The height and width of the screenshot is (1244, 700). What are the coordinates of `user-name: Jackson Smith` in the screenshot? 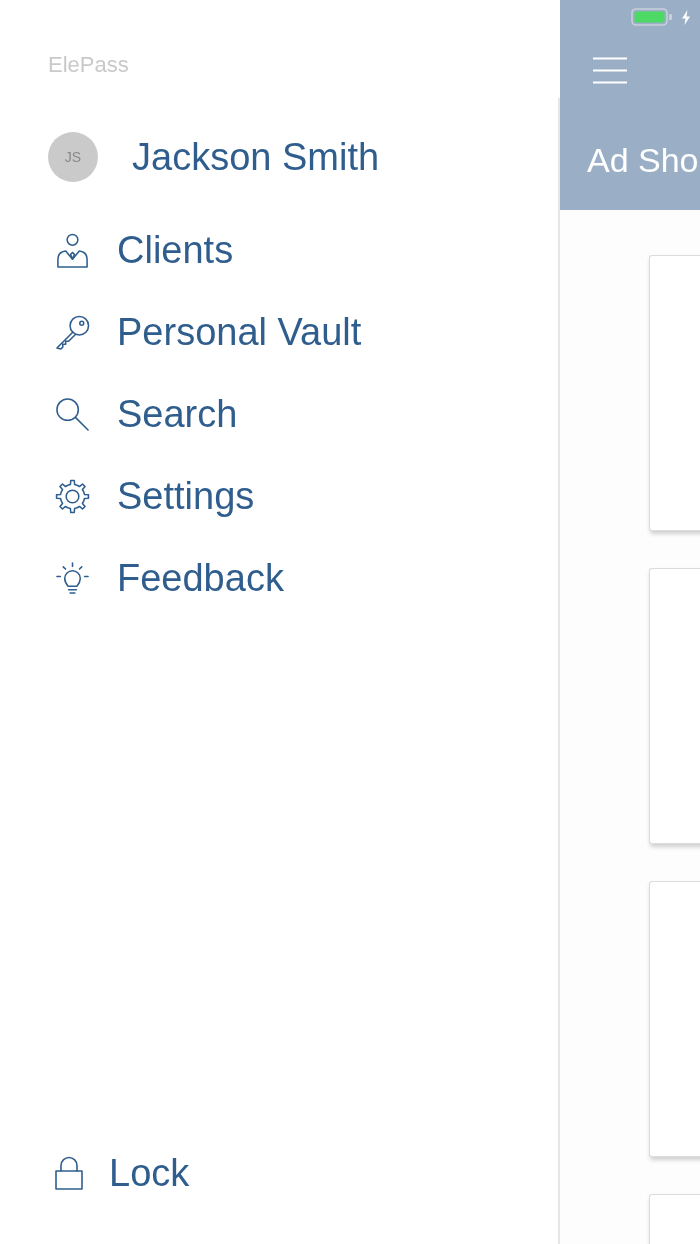 It's located at (256, 157).